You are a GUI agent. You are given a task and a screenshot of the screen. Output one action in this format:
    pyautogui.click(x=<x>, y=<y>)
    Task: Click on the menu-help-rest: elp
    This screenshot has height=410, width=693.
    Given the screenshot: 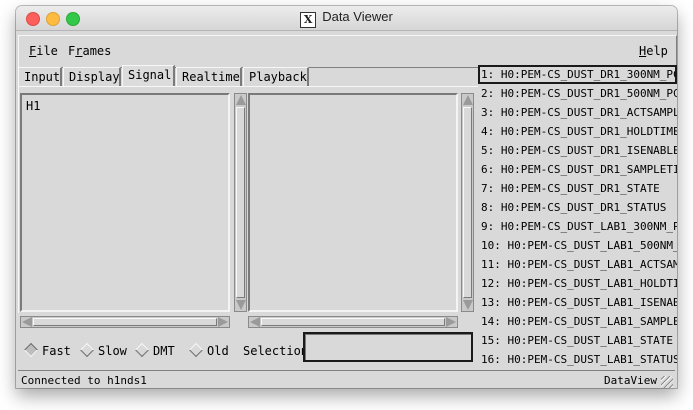 What is the action you would take?
    pyautogui.click(x=657, y=51)
    